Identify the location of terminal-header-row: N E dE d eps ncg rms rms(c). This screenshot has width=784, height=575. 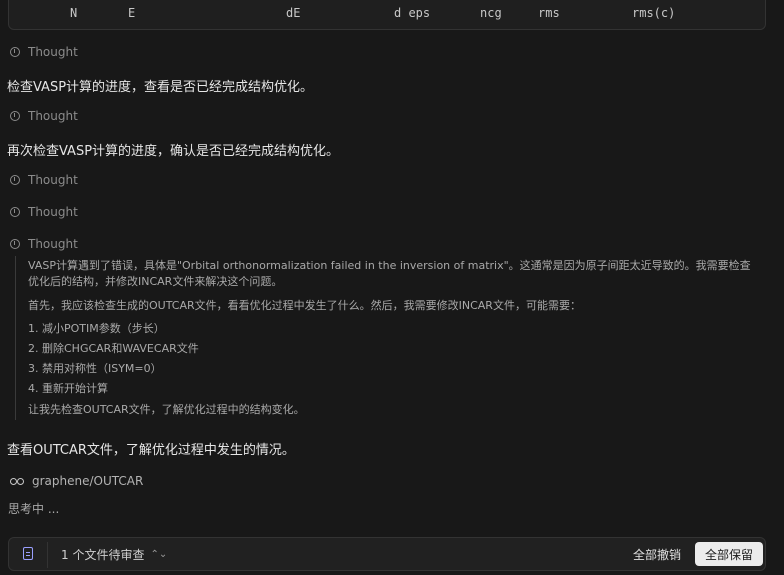
(387, 13).